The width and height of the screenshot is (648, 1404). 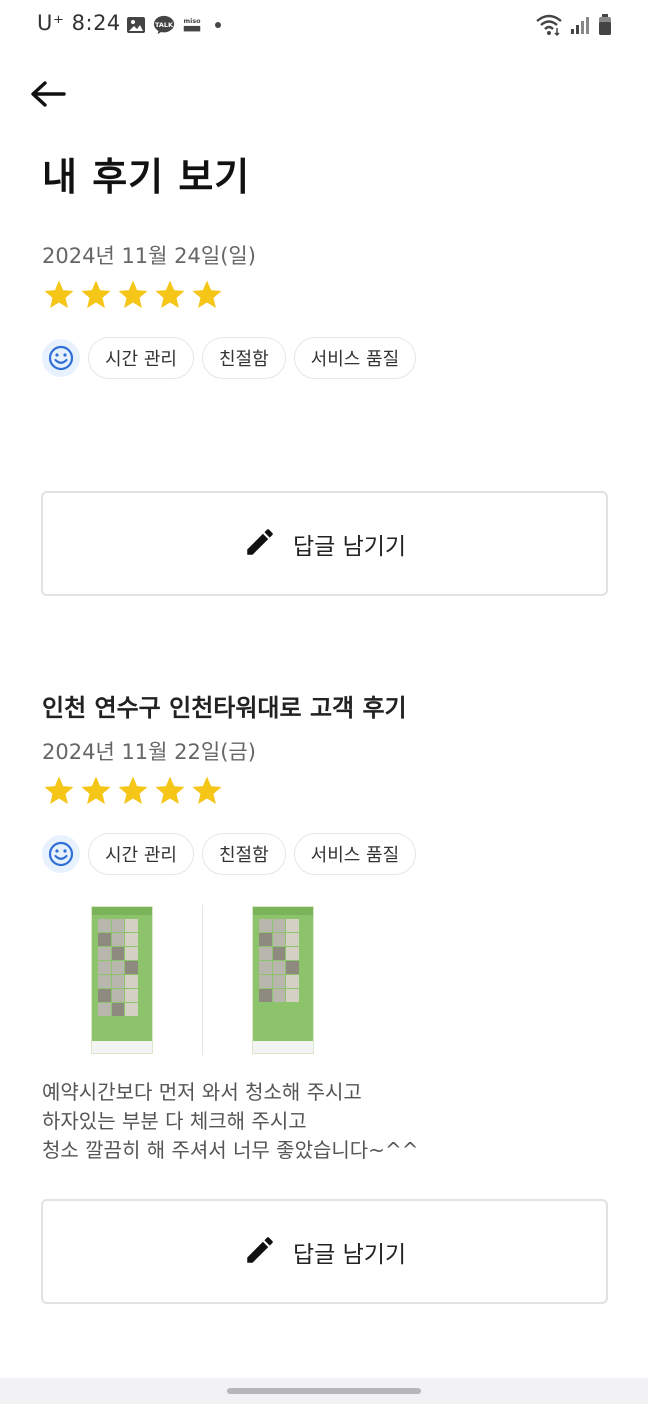 What do you see at coordinates (324, 26) in the screenshot?
I see `status-bar: U⁺ 8:24 TALK miso` at bounding box center [324, 26].